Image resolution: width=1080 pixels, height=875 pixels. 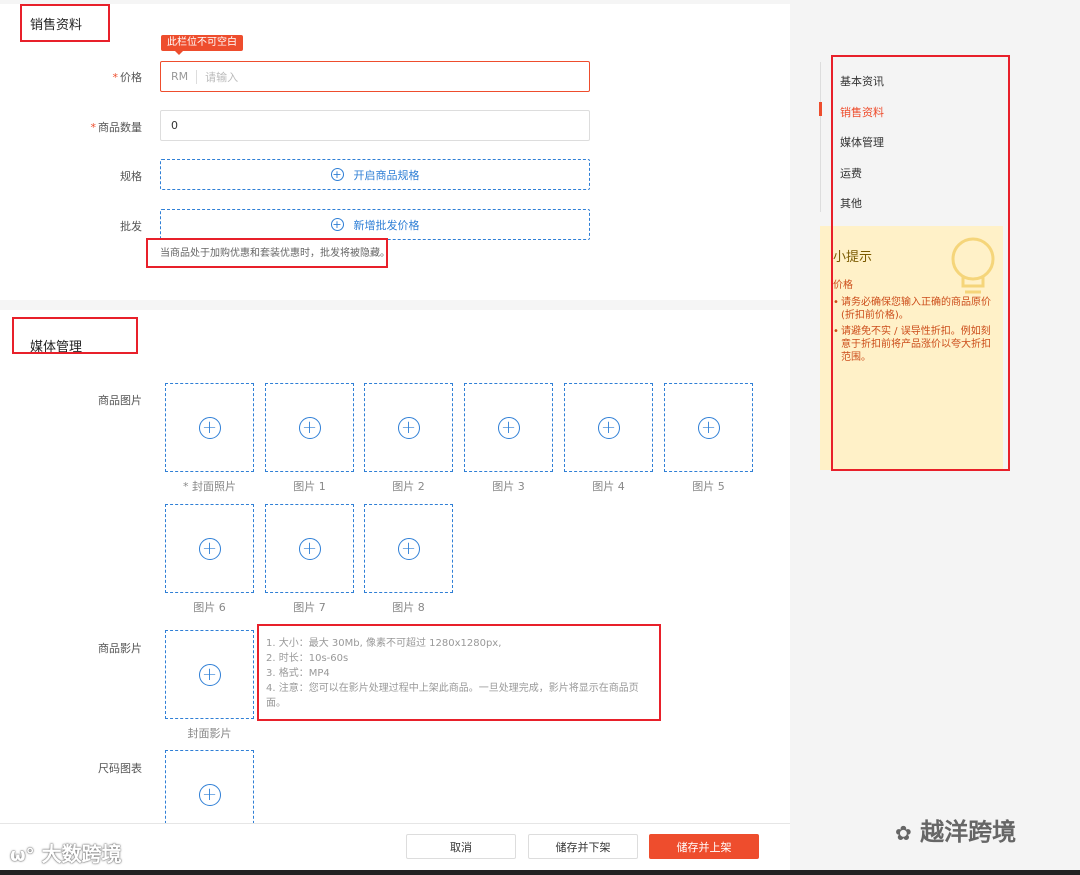 What do you see at coordinates (820, 137) in the screenshot?
I see `nav-rail` at bounding box center [820, 137].